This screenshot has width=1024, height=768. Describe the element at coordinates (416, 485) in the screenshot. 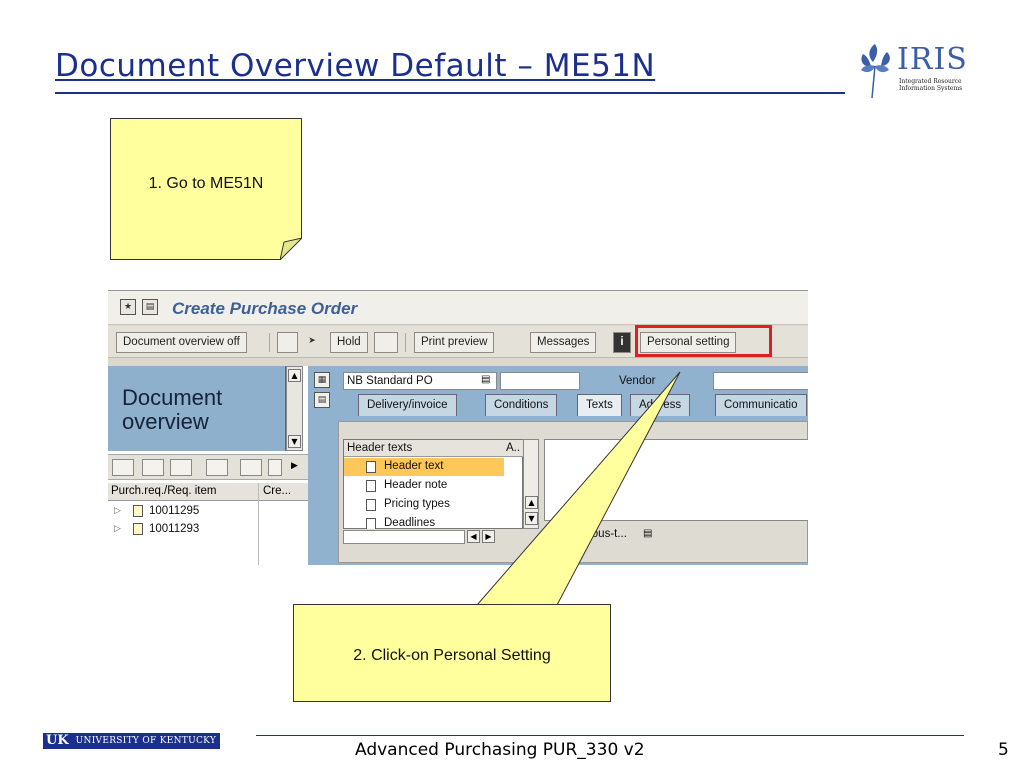

I see `header-text-item: Header note` at that location.